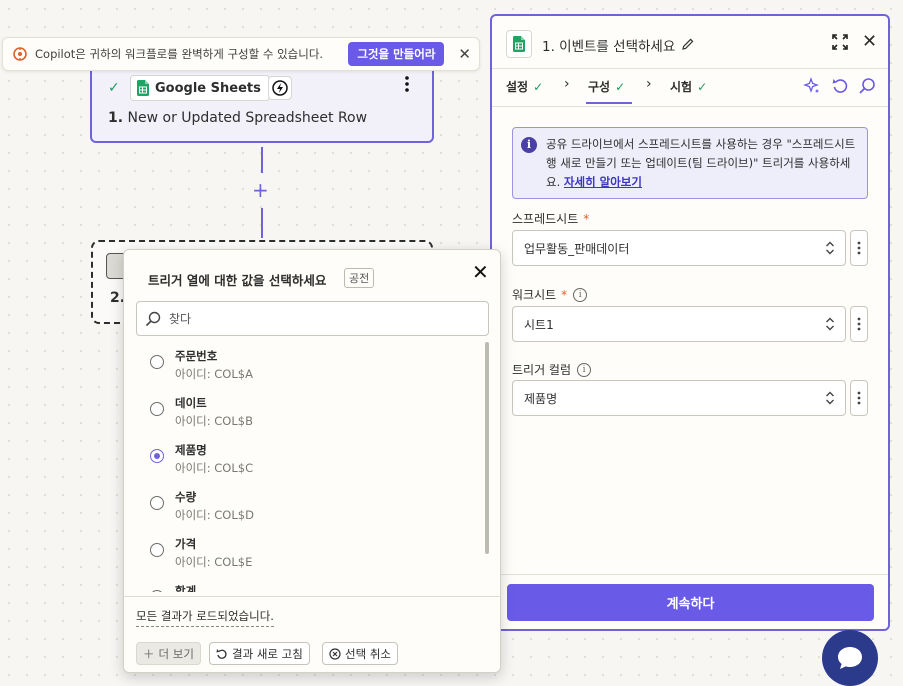 This screenshot has height=686, width=903. What do you see at coordinates (149, 653) in the screenshot?
I see `plus-icon: ＋` at bounding box center [149, 653].